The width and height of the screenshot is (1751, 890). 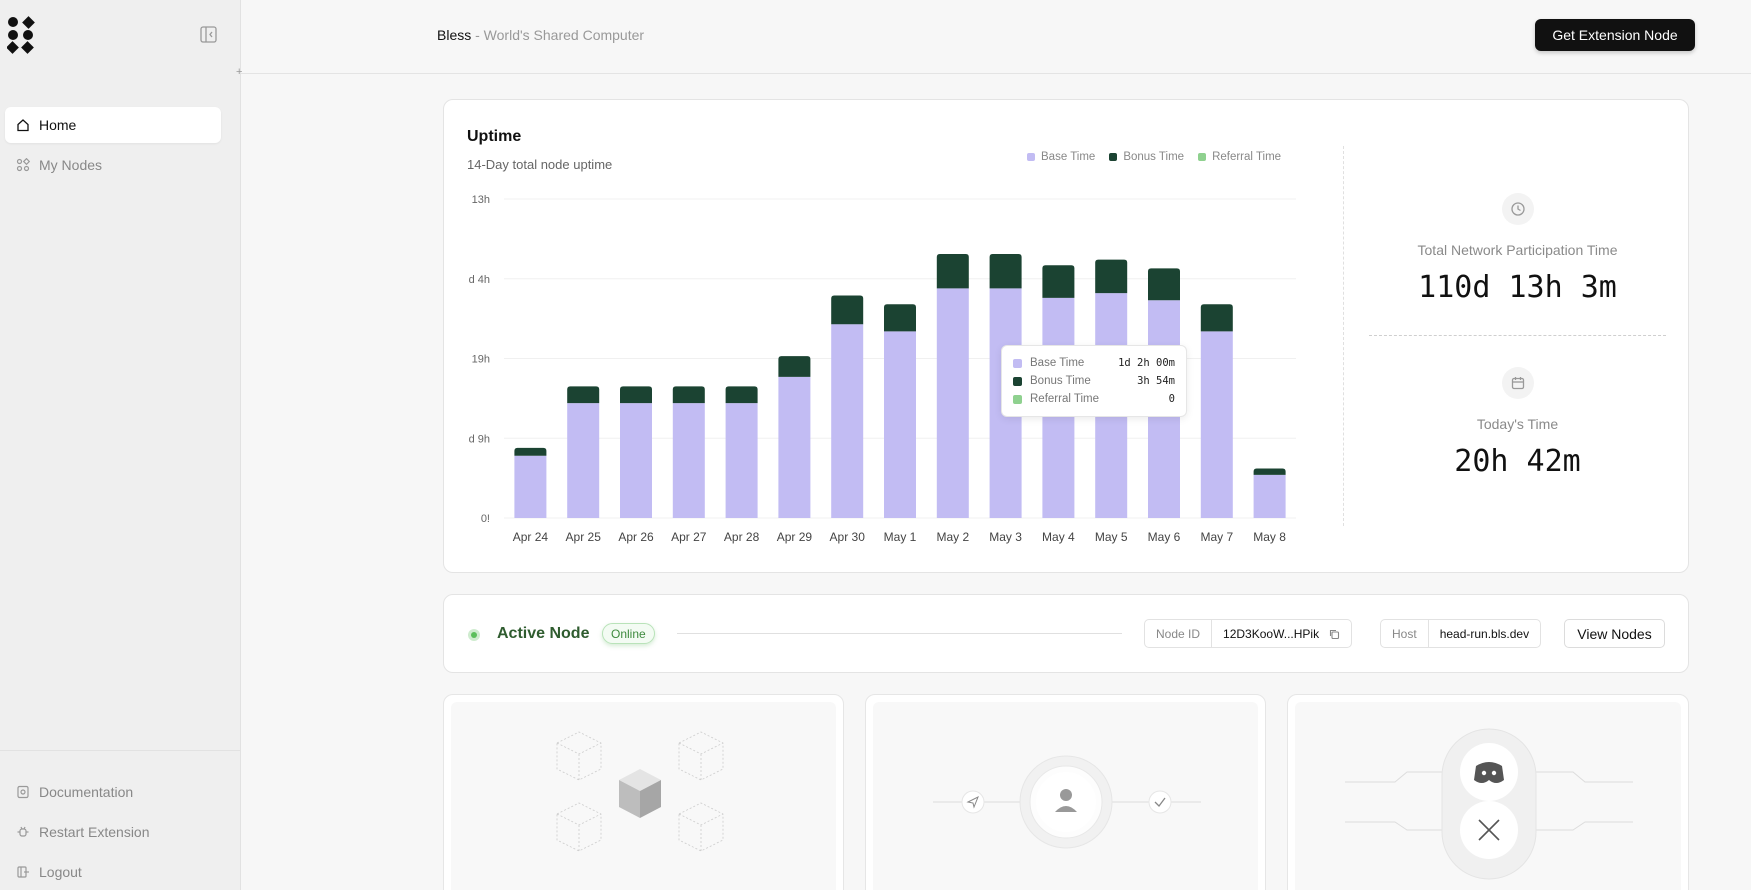 I want to click on node-id-text: 12D3KooW...HPik, so click(x=1271, y=633).